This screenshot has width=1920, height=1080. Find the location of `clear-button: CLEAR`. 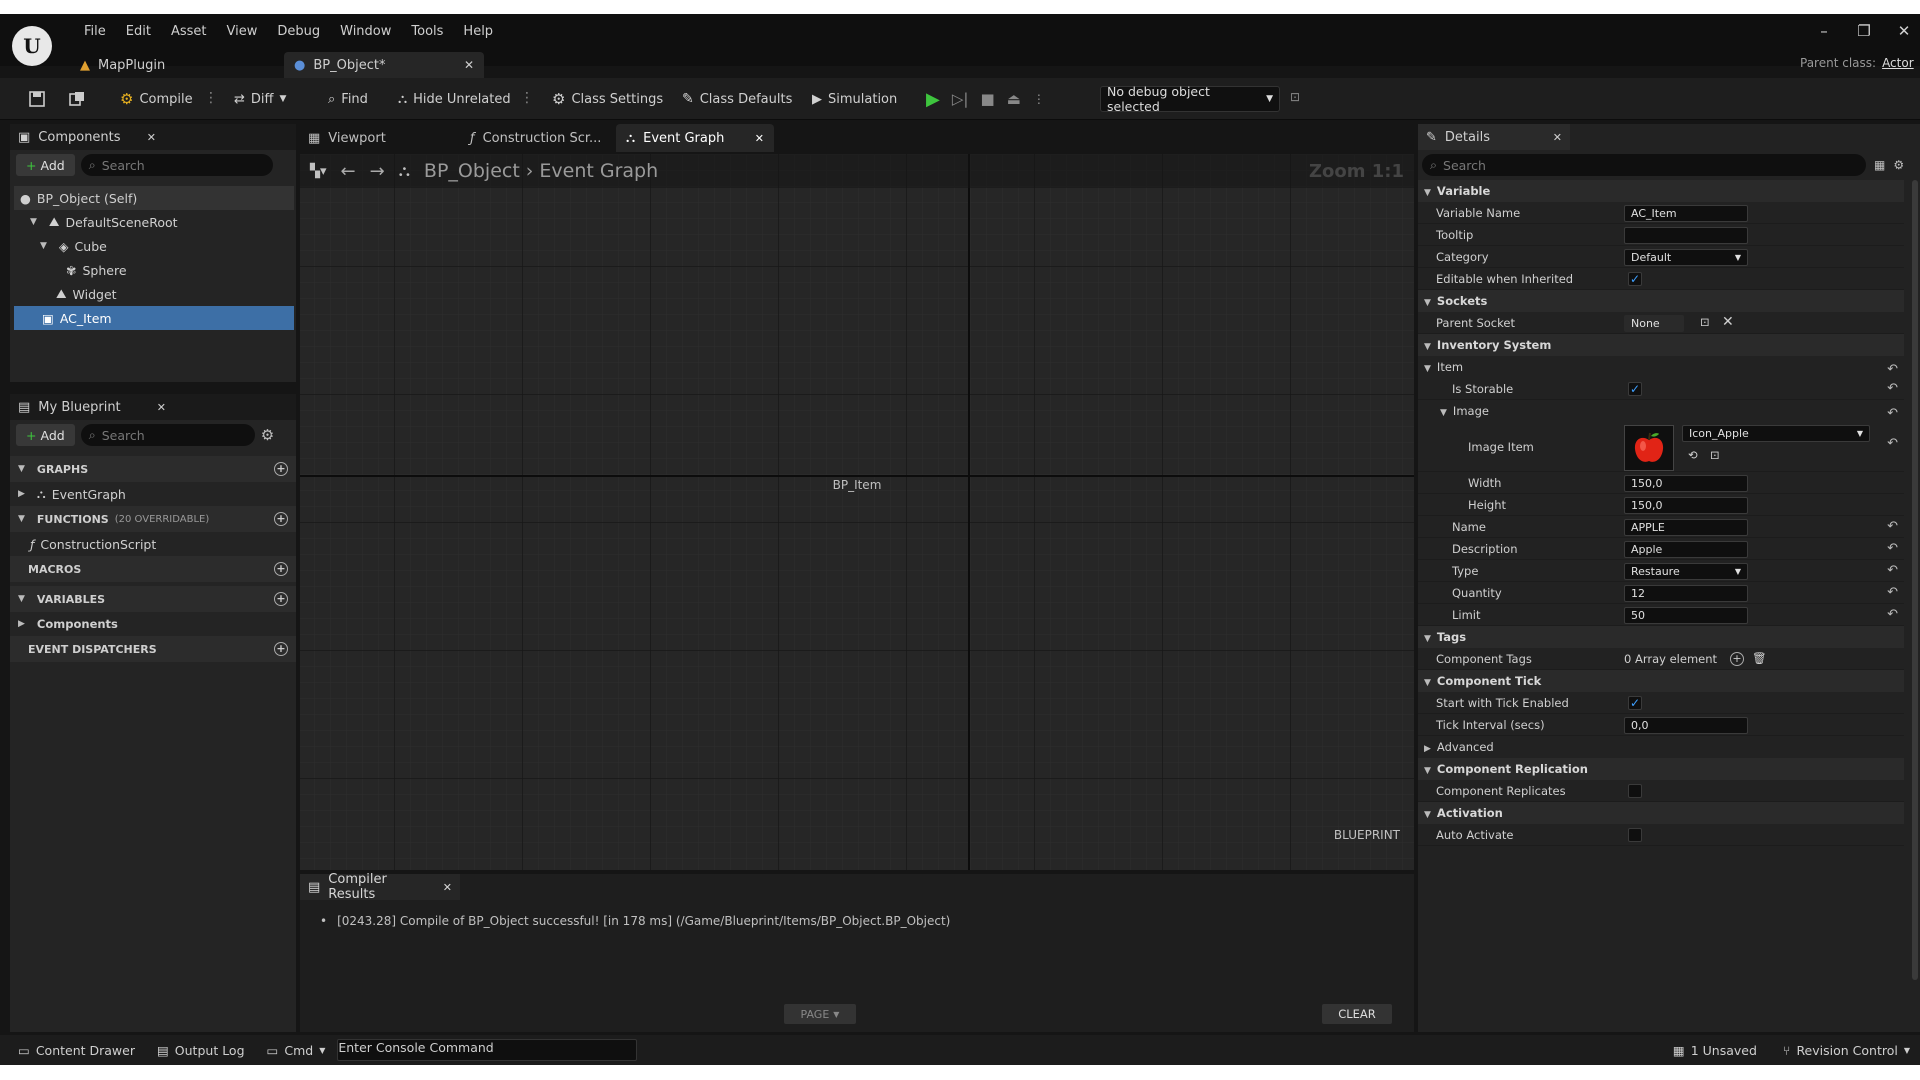

clear-button: CLEAR is located at coordinates (1357, 1014).